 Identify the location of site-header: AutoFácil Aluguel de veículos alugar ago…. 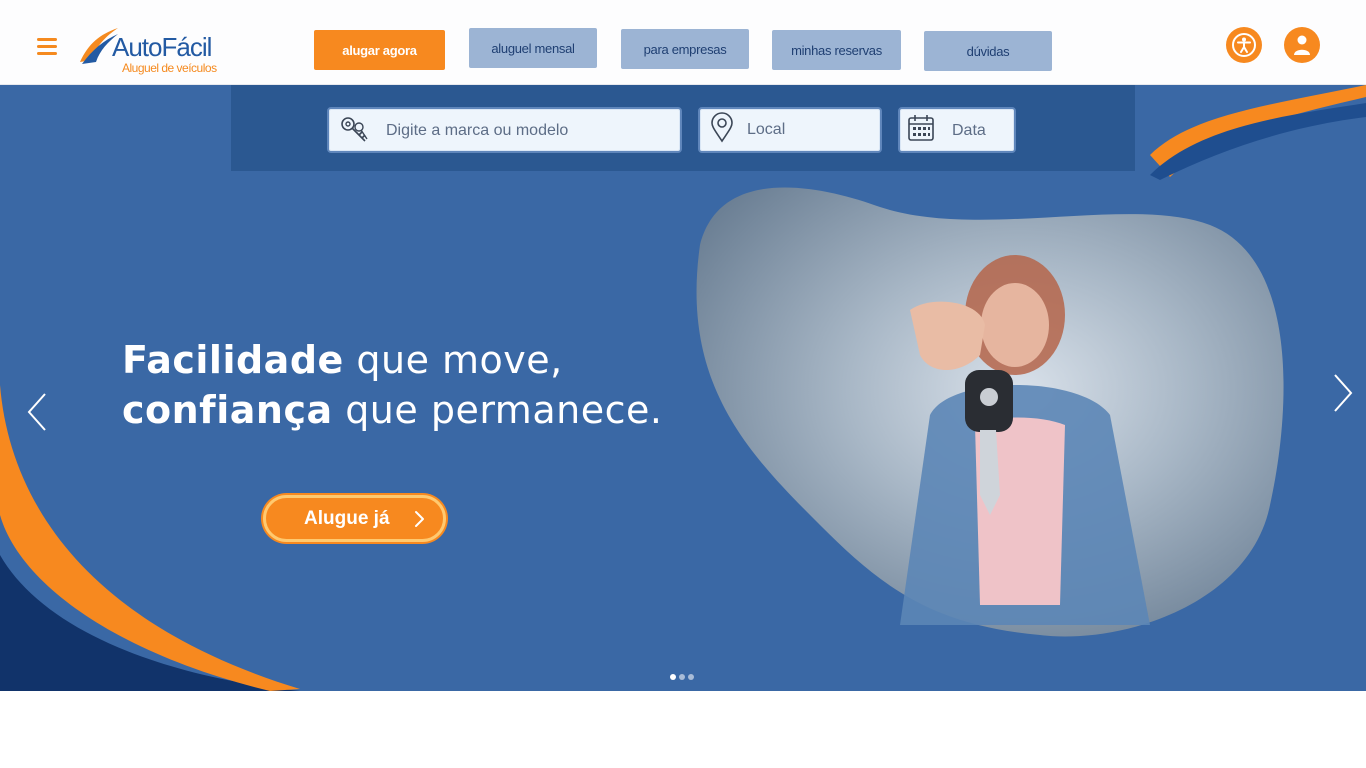
(683, 42).